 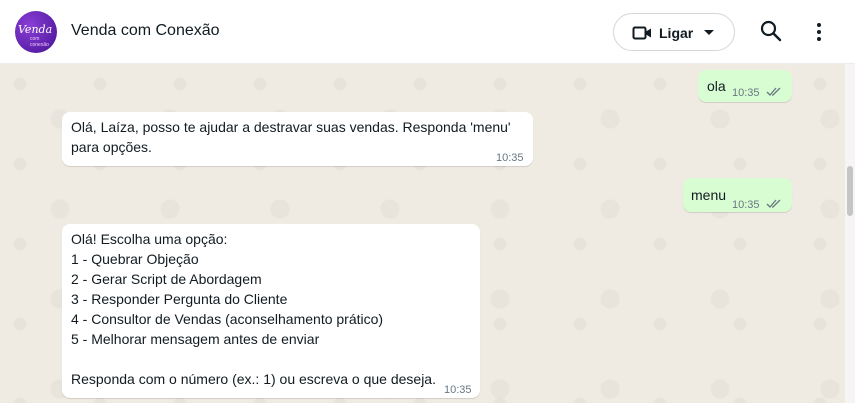 I want to click on message-line: para opções., so click(x=111, y=147).